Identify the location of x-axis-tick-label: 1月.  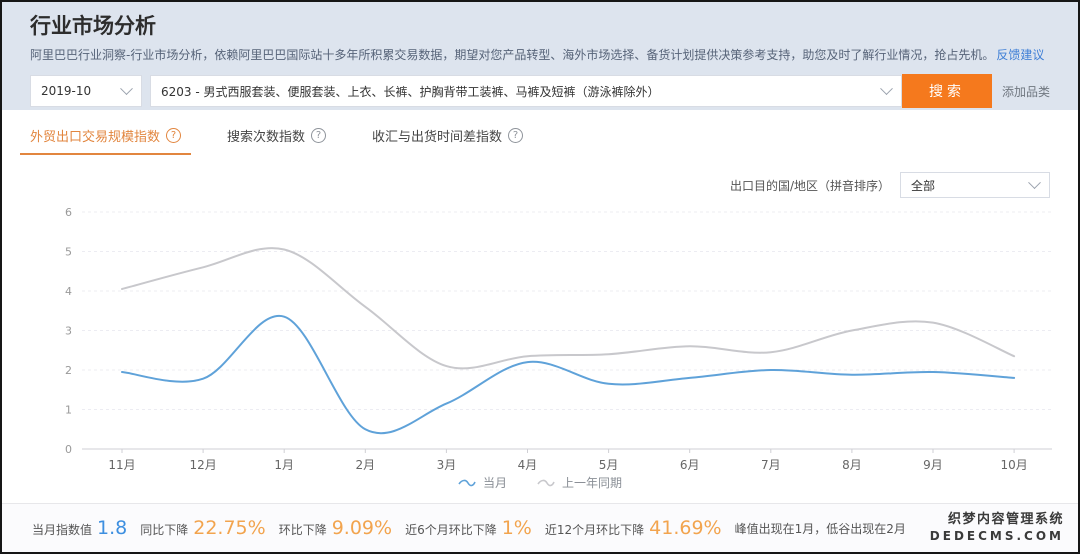
(284, 465).